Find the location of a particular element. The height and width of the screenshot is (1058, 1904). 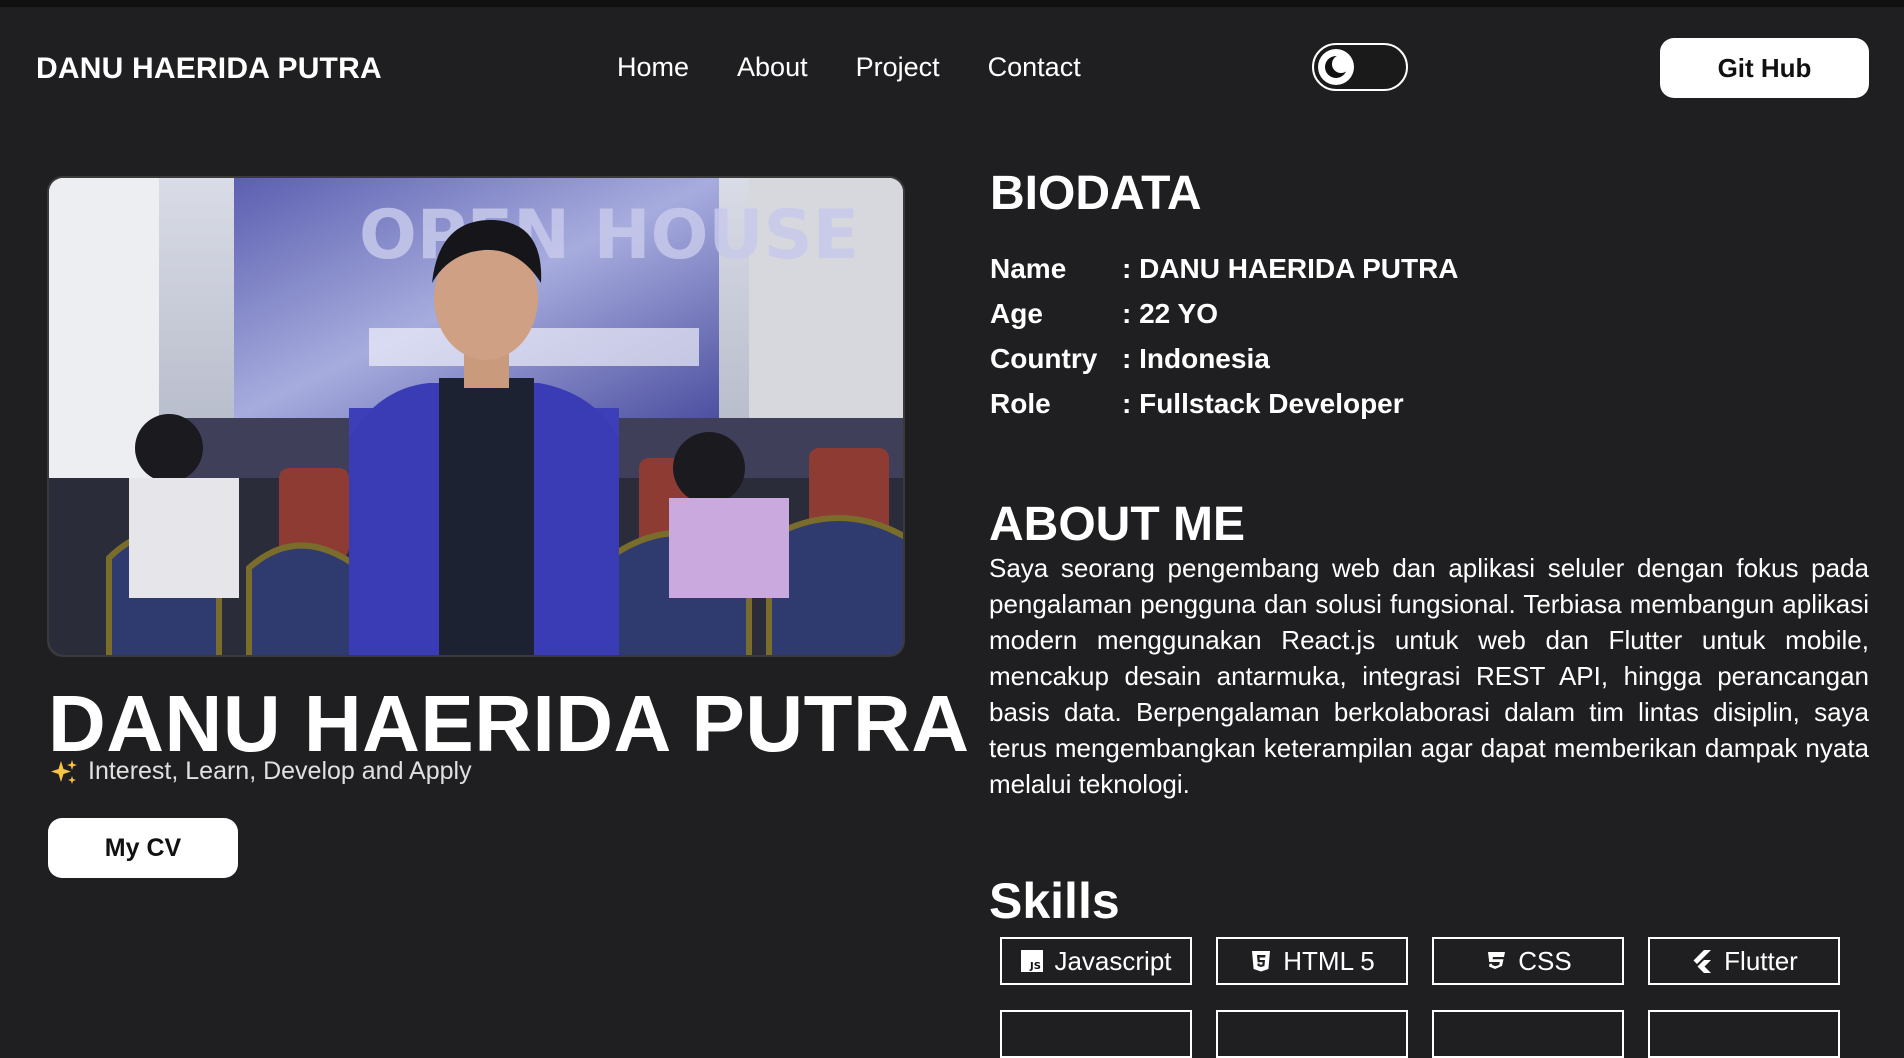

main-nav: Home About Project Contact is located at coordinates (873, 67).